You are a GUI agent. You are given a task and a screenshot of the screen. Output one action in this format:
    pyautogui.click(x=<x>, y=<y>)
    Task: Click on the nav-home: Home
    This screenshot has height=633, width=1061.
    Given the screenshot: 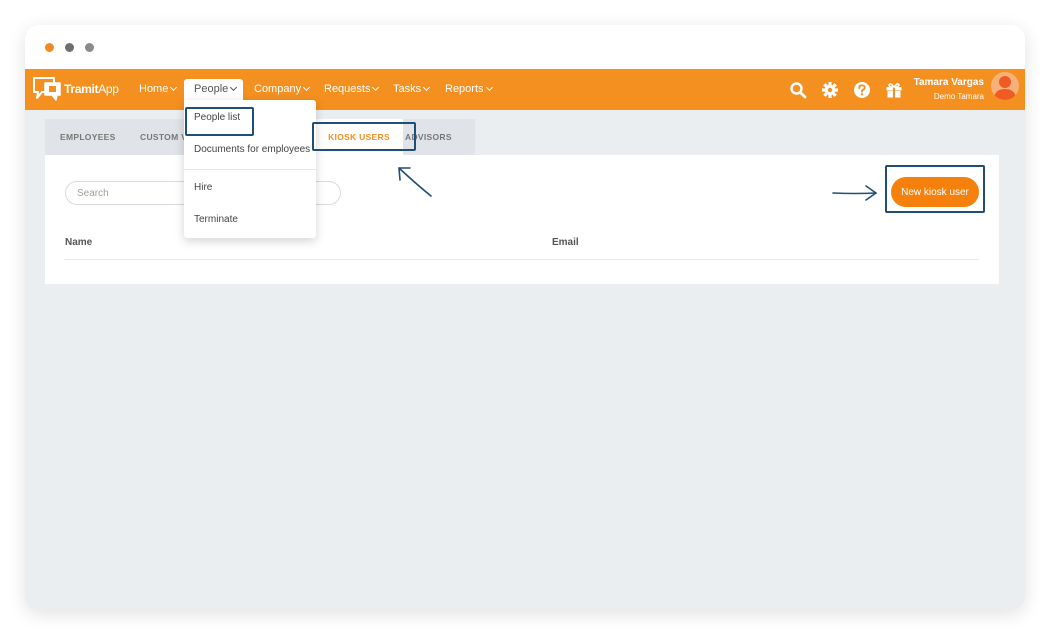 What is the action you would take?
    pyautogui.click(x=157, y=89)
    